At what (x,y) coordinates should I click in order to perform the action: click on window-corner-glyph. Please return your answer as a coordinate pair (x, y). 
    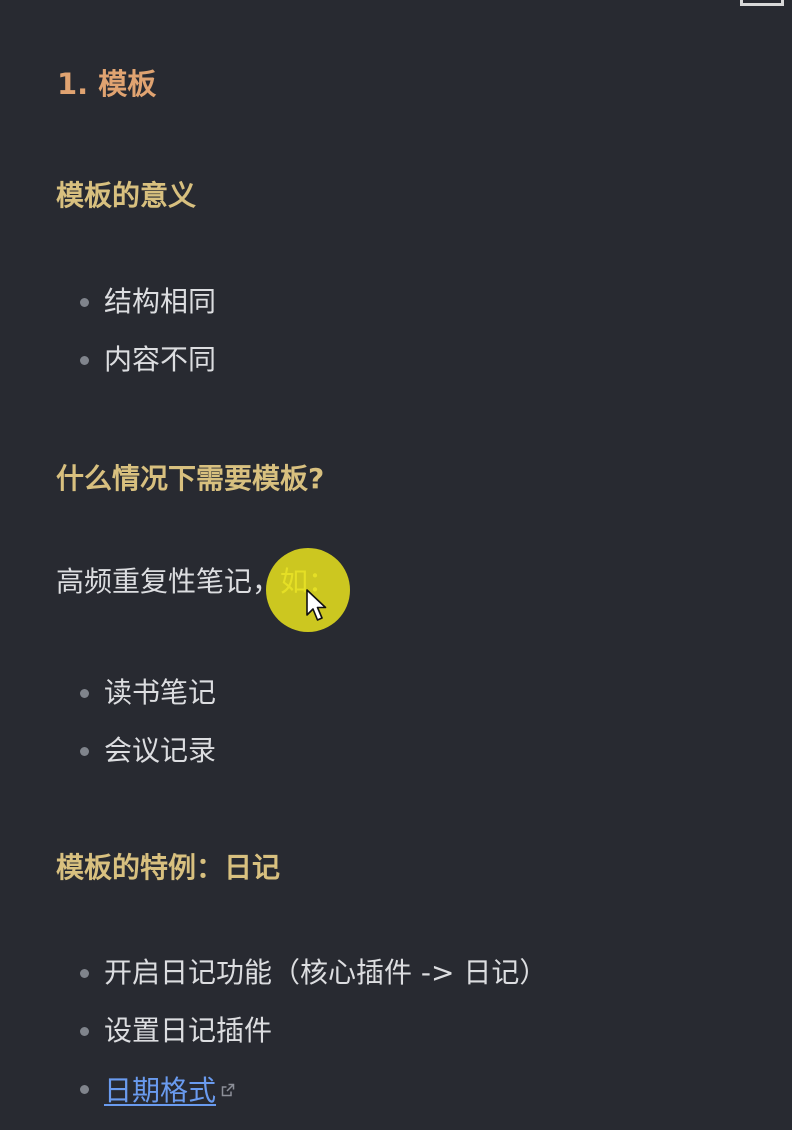
    Looking at the image, I should click on (762, 3).